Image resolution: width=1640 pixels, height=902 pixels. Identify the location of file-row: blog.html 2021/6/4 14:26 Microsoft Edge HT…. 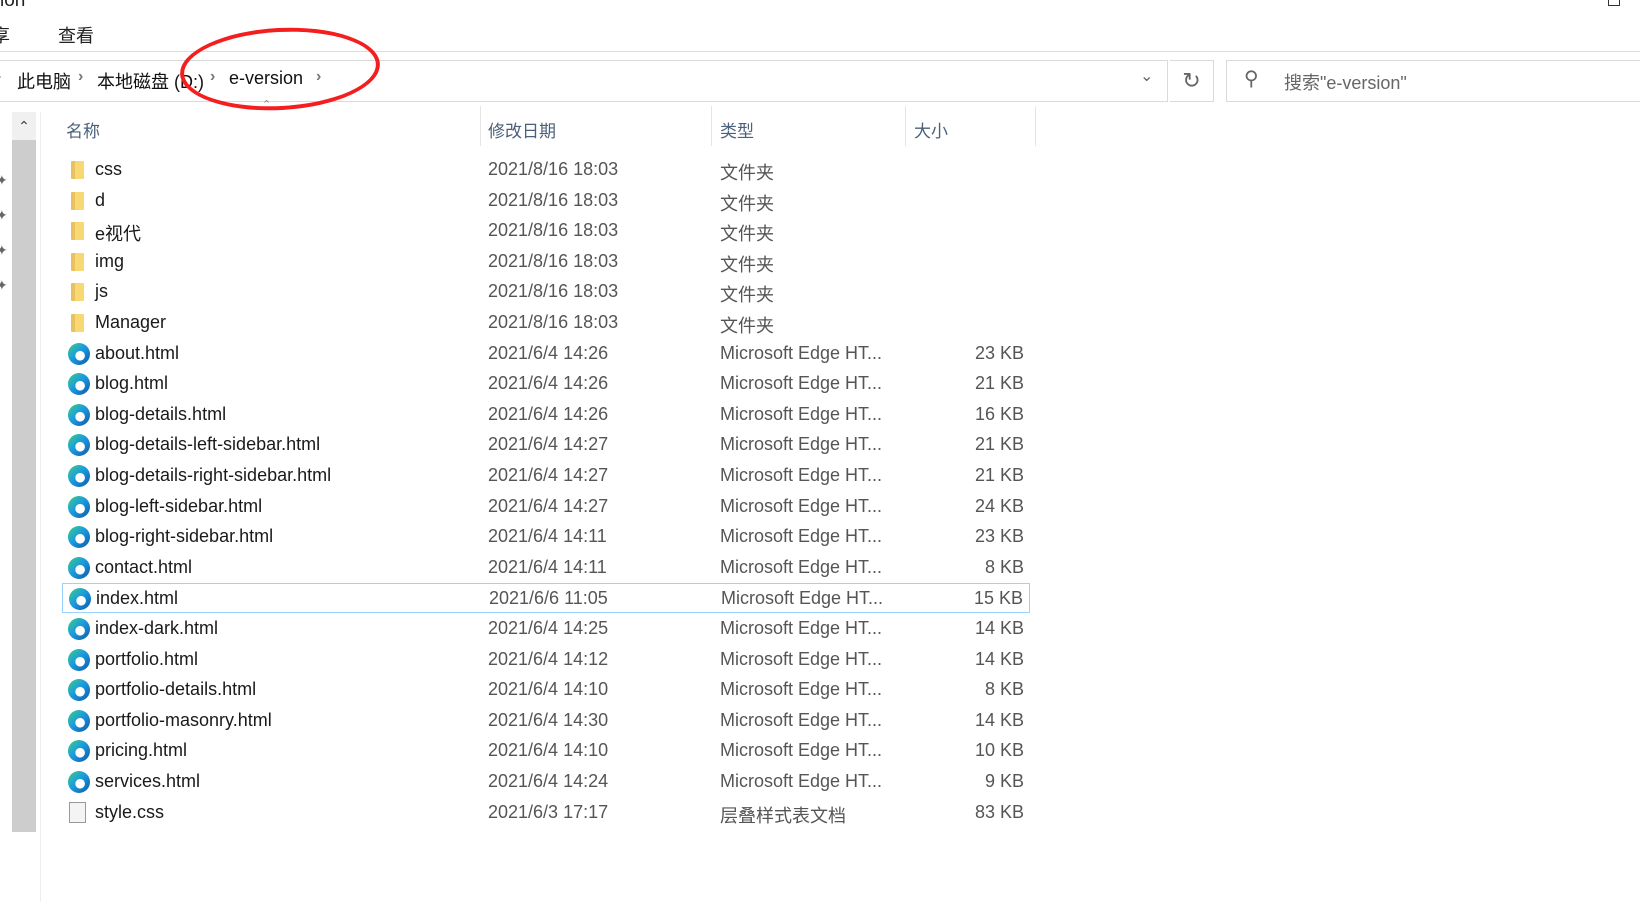
(546, 384).